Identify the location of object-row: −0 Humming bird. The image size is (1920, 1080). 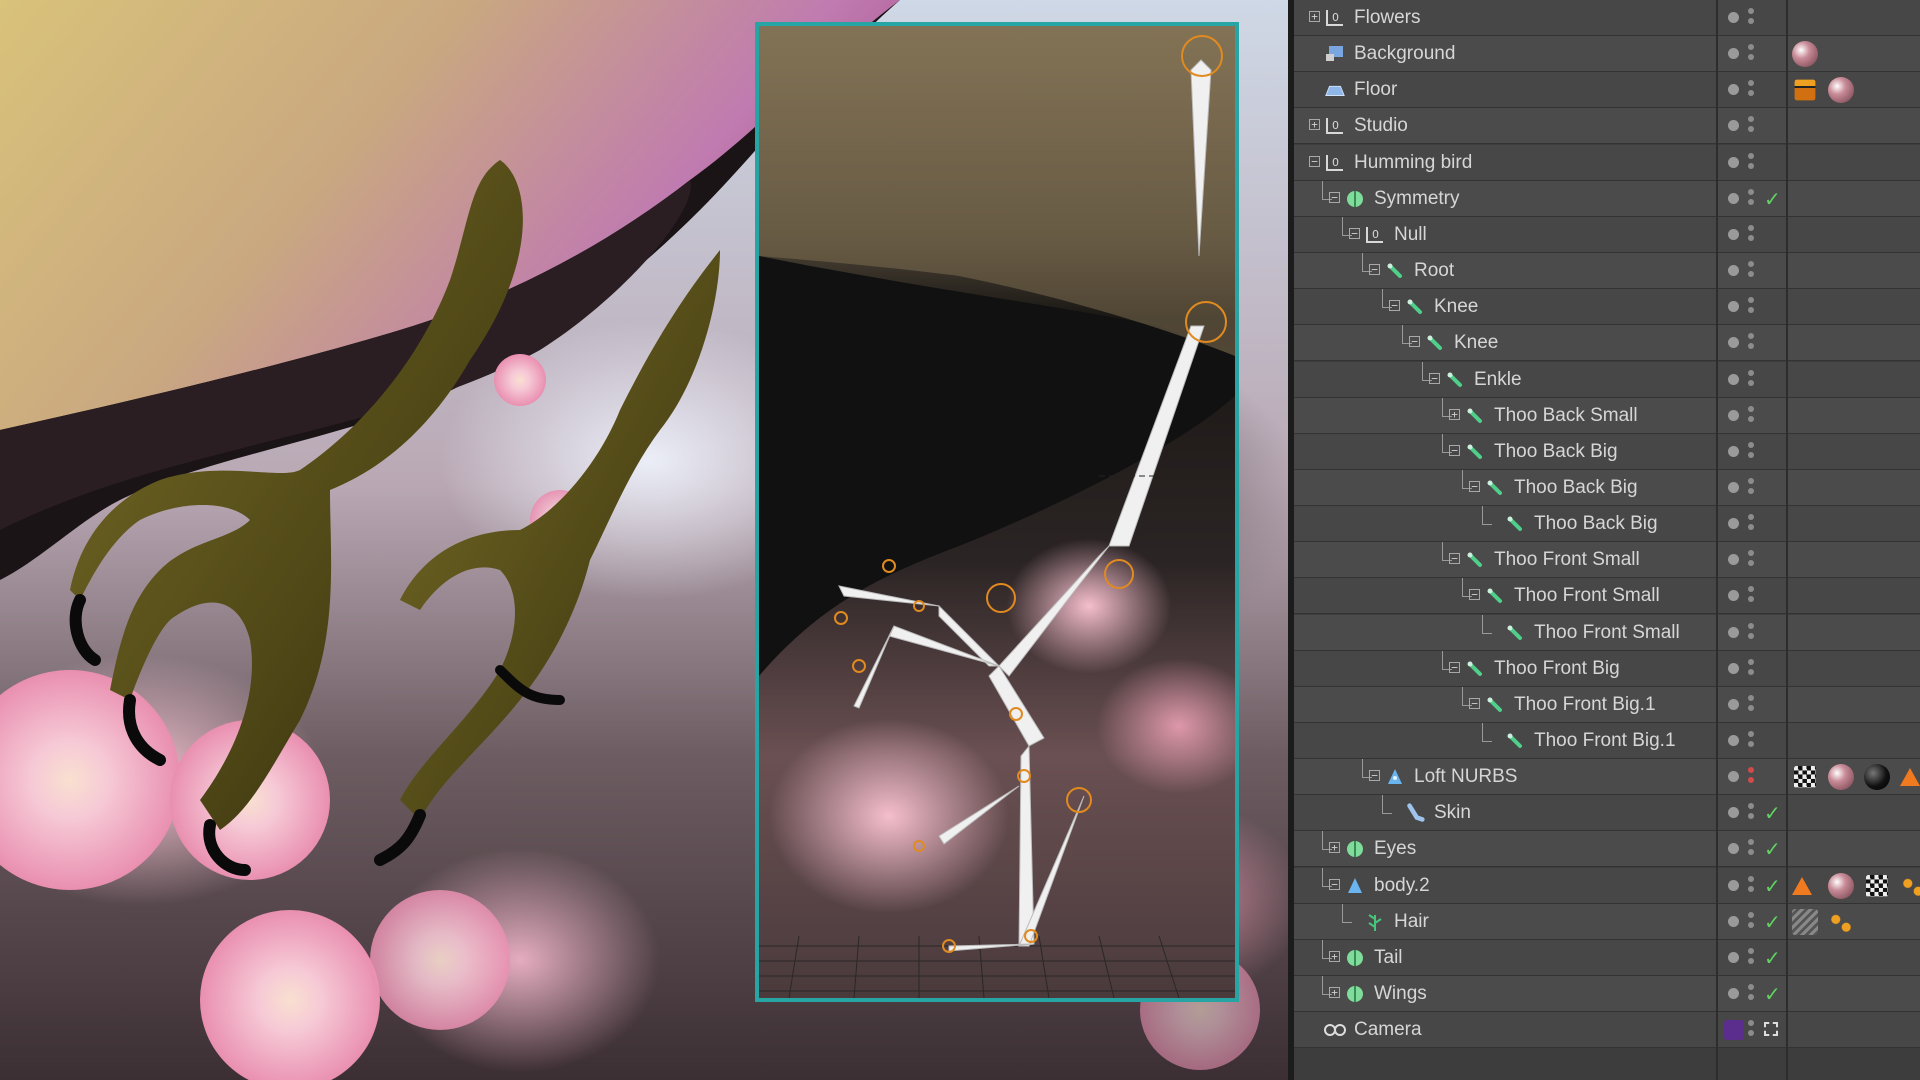
(1607, 162).